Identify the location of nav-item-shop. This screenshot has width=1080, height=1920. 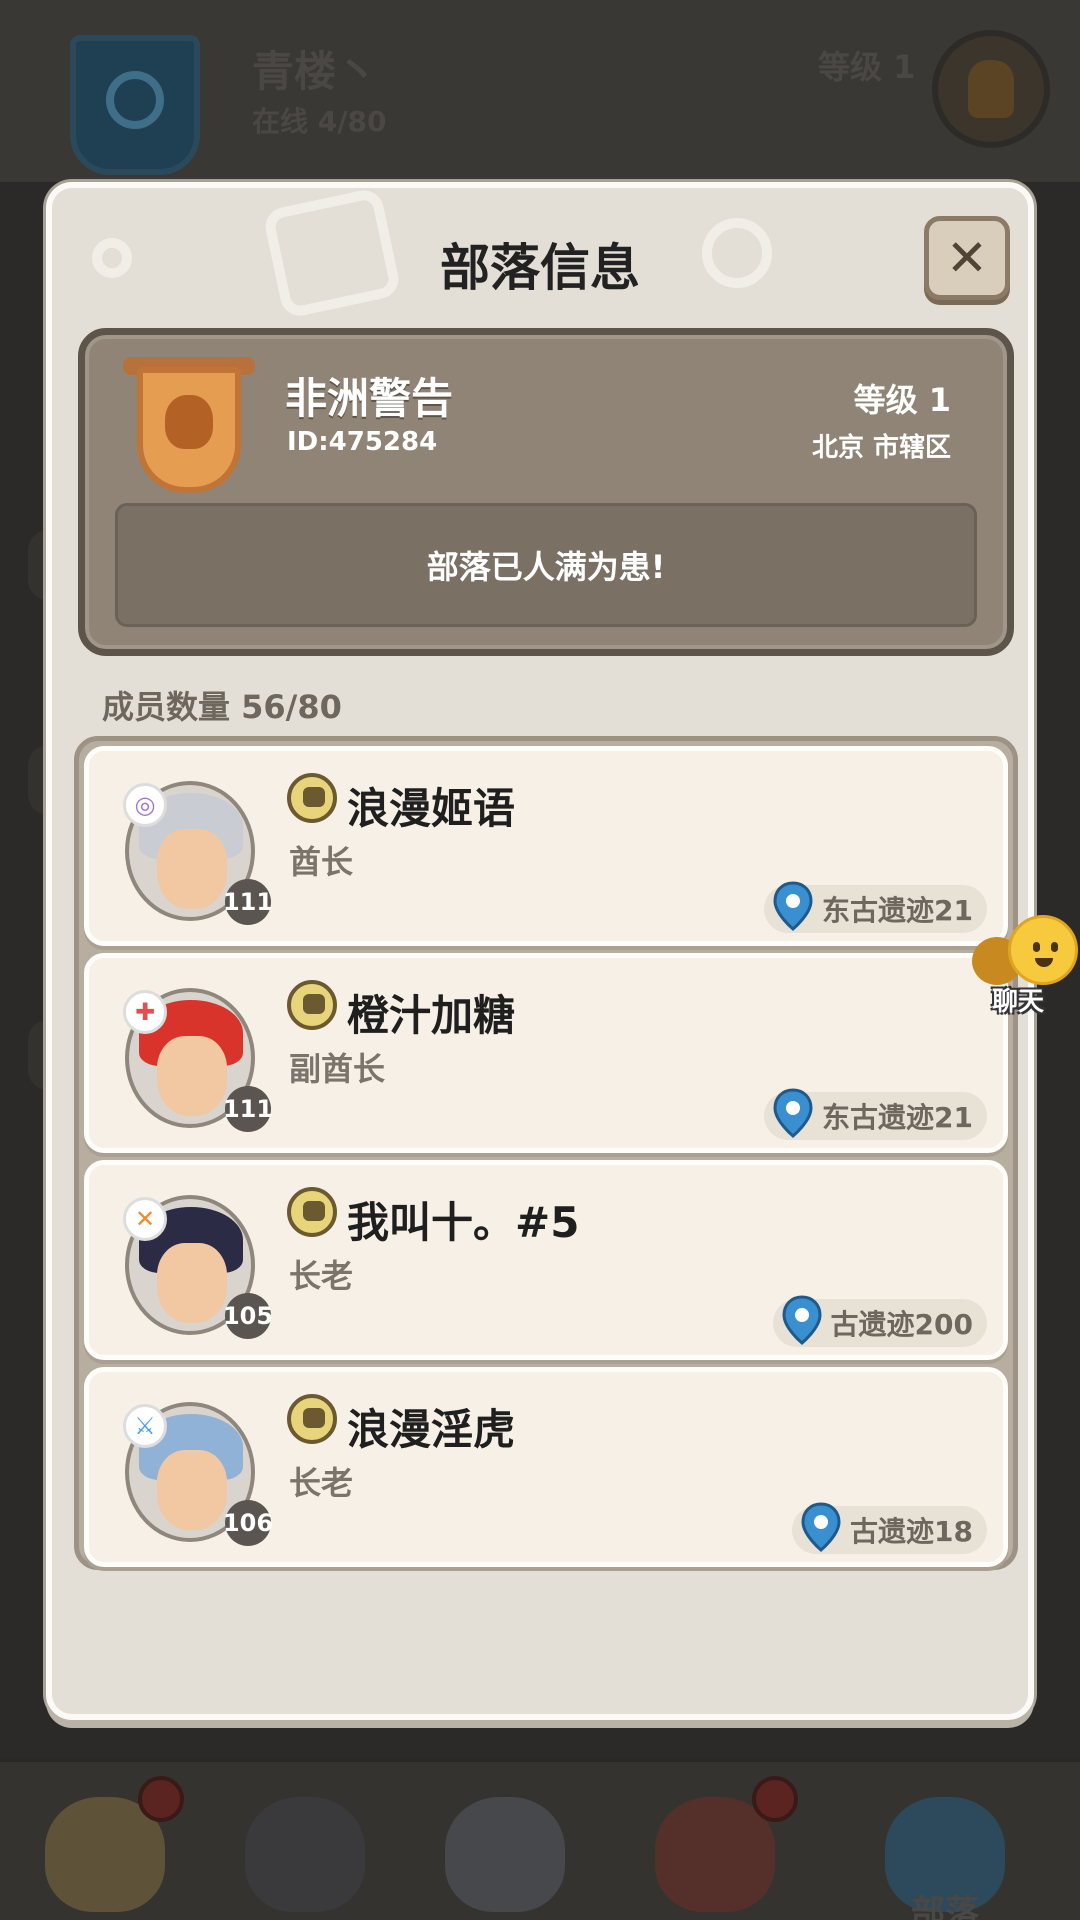
(719, 1848).